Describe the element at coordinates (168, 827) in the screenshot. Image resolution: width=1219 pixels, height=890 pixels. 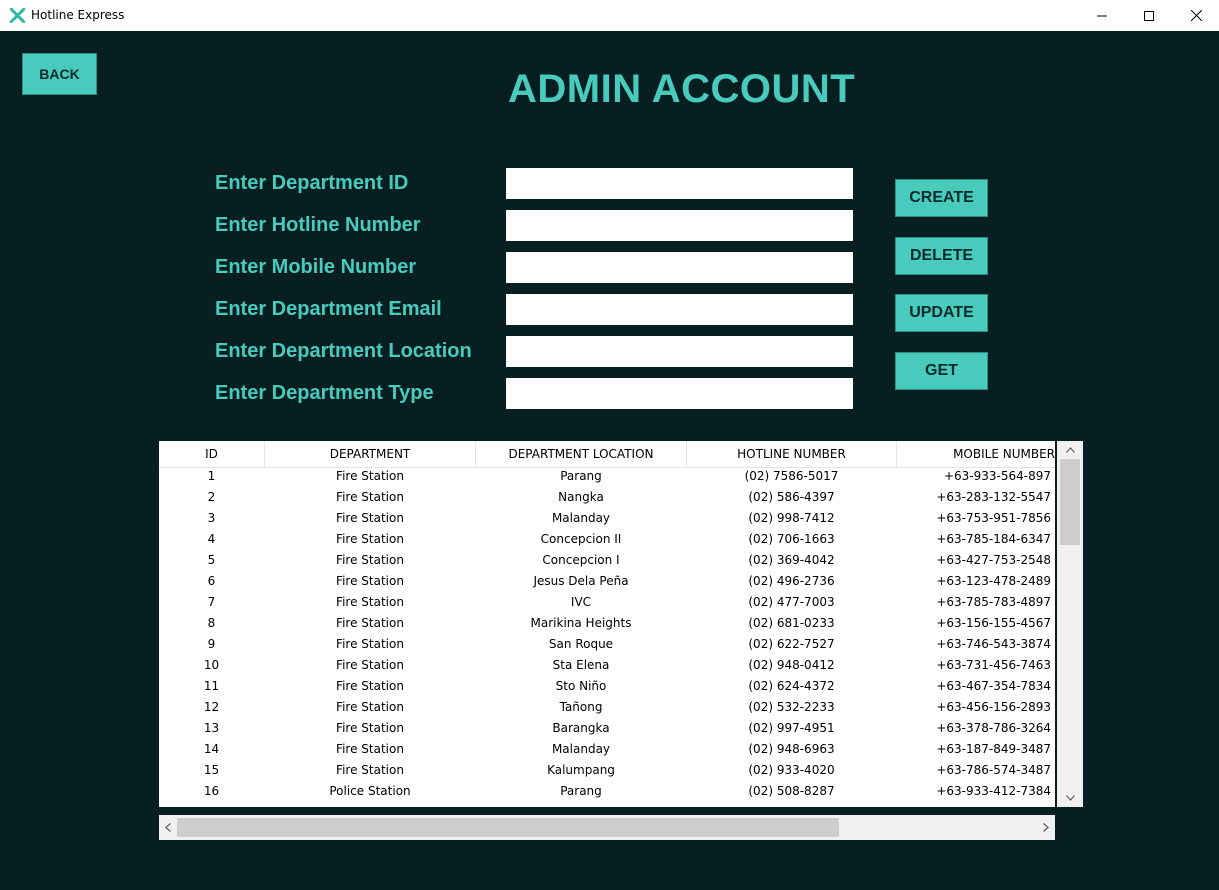
I see `scroll-left-button` at that location.